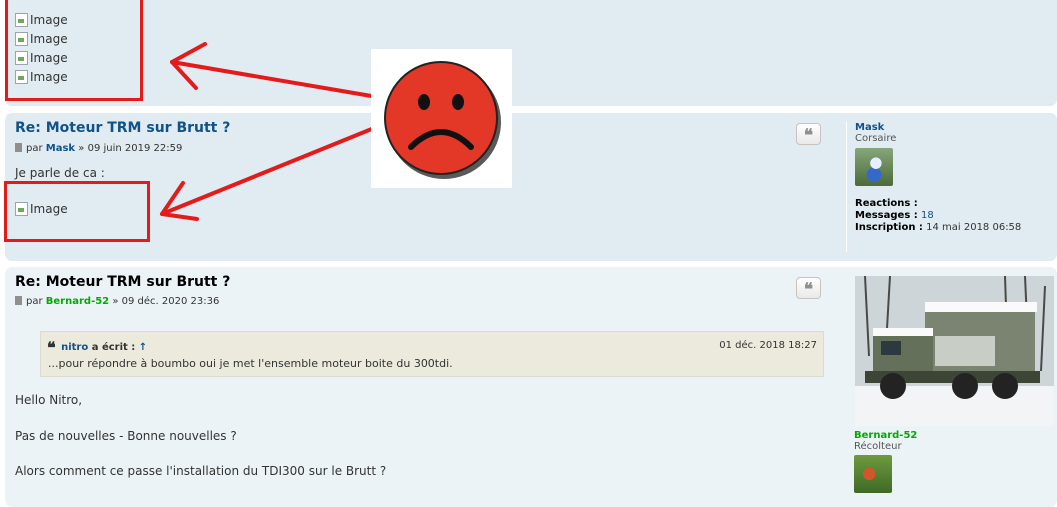  I want to click on sad-face-panel, so click(441, 118).